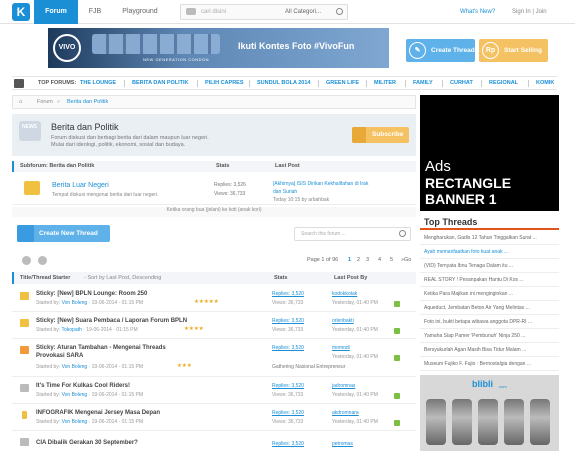 The image size is (575, 451). I want to click on start-selling-button: Rp Start Selling, so click(513, 50).